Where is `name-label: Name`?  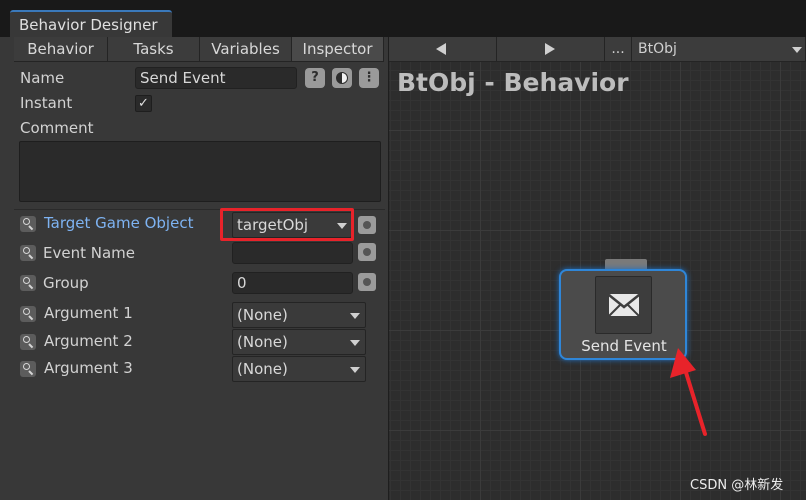 name-label: Name is located at coordinates (42, 78).